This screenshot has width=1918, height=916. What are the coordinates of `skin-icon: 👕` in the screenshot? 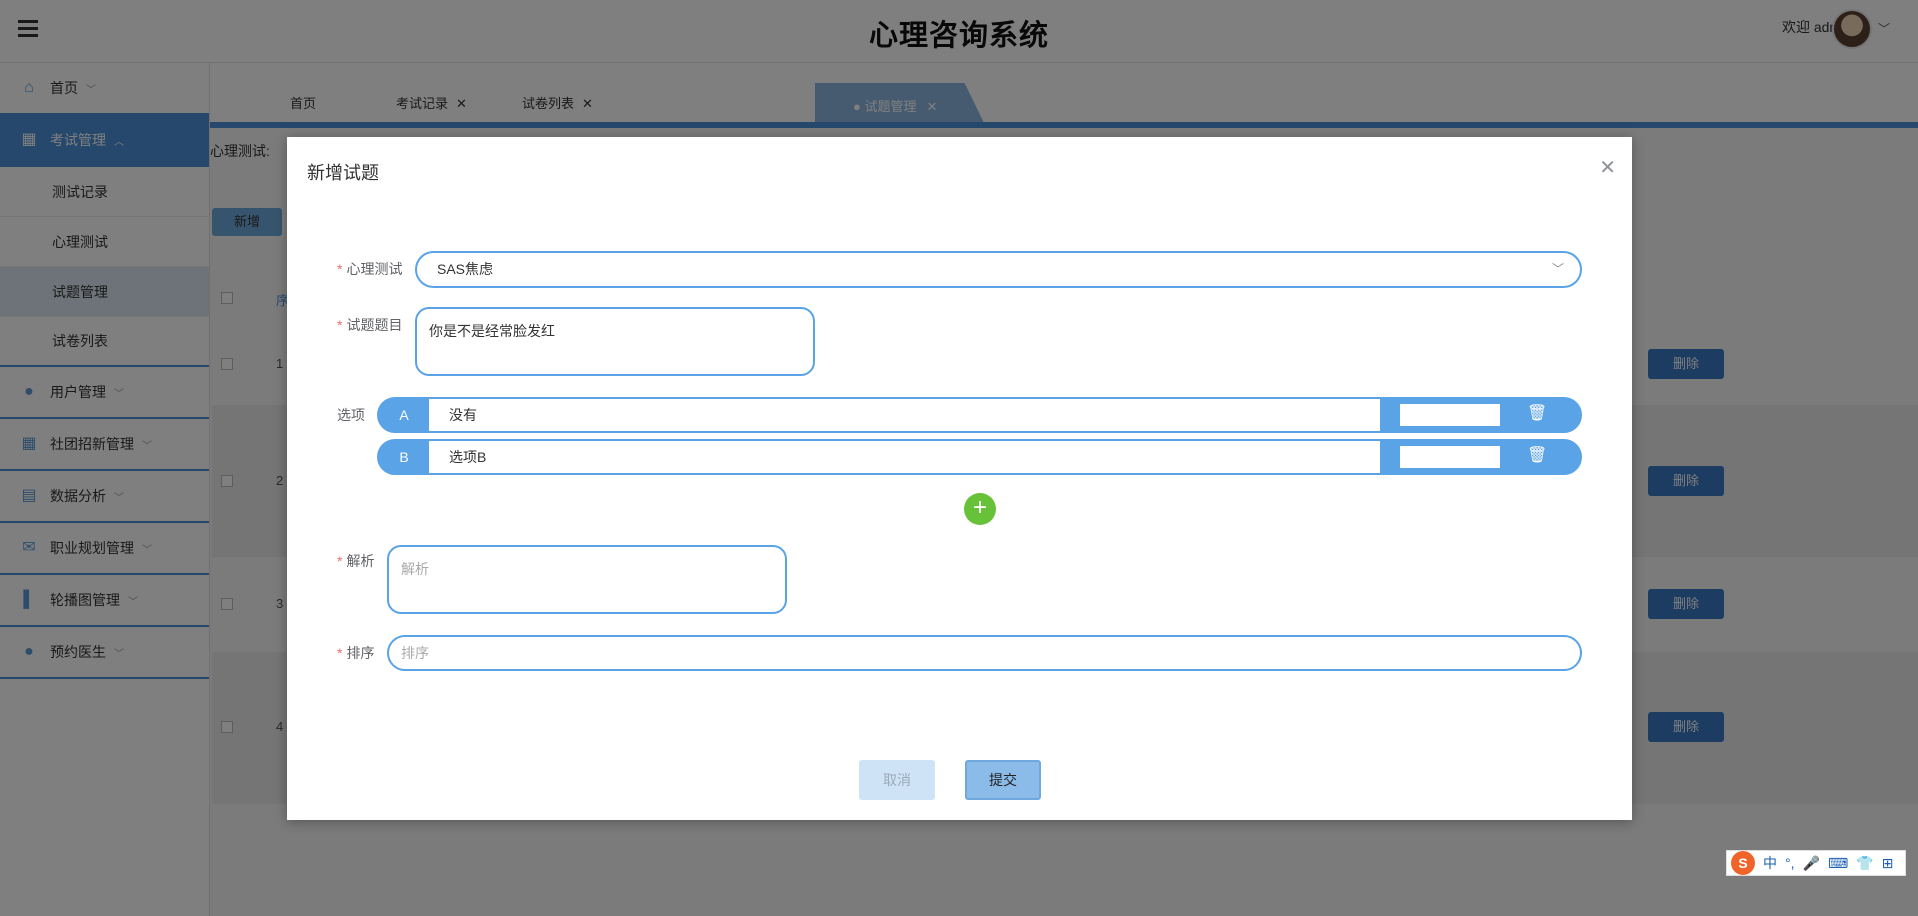 It's located at (1864, 863).